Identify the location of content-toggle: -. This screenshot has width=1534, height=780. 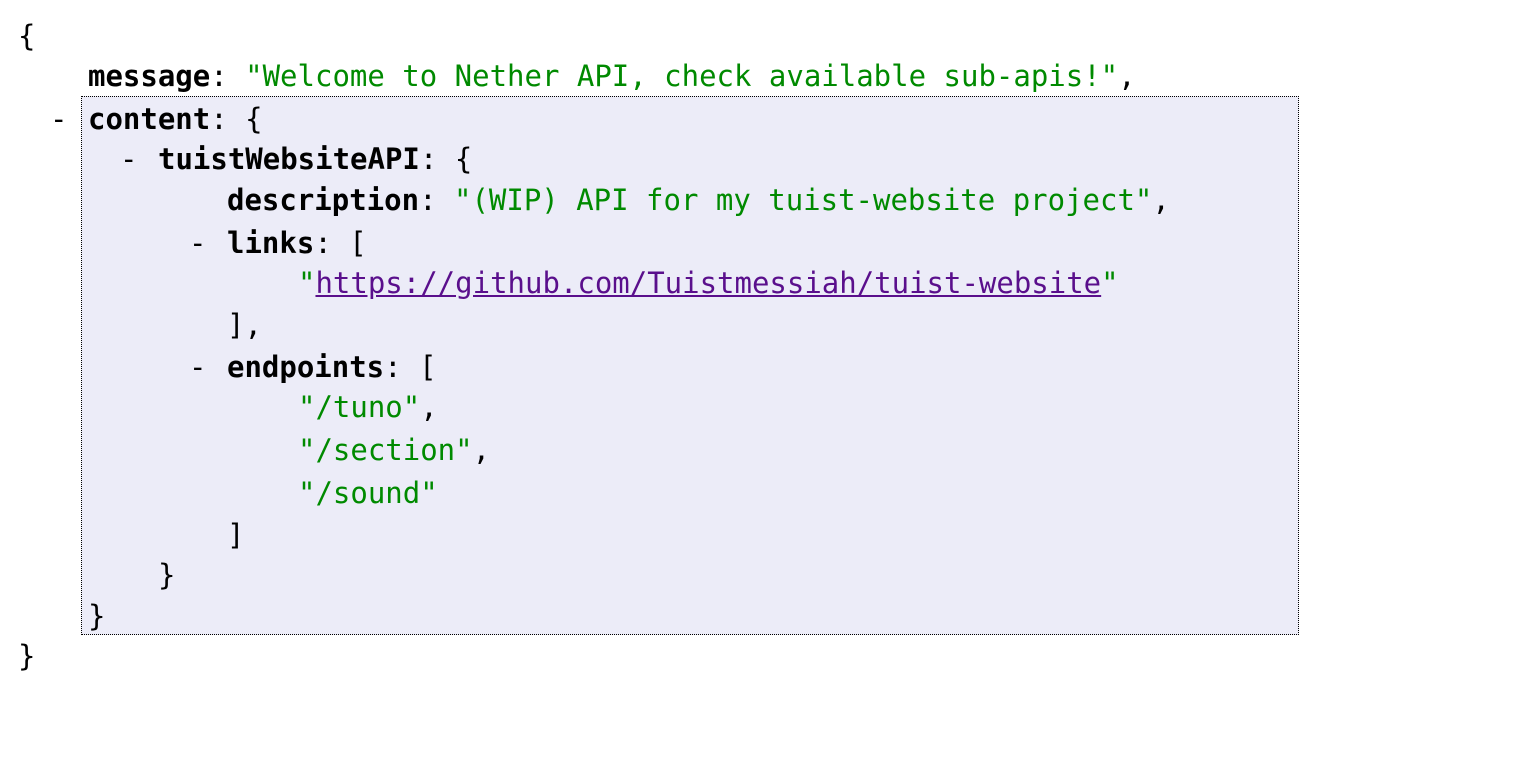
(58, 119).